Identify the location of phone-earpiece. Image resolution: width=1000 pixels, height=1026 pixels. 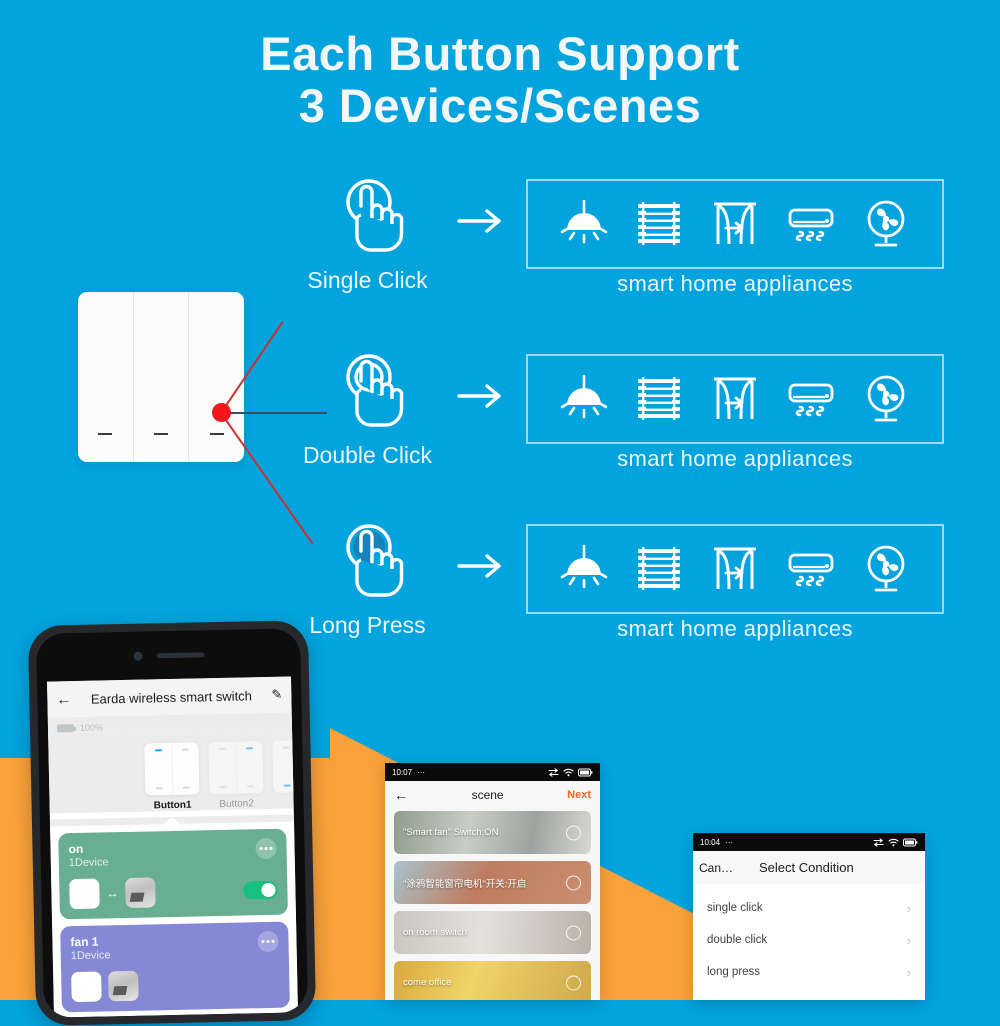
(168, 655).